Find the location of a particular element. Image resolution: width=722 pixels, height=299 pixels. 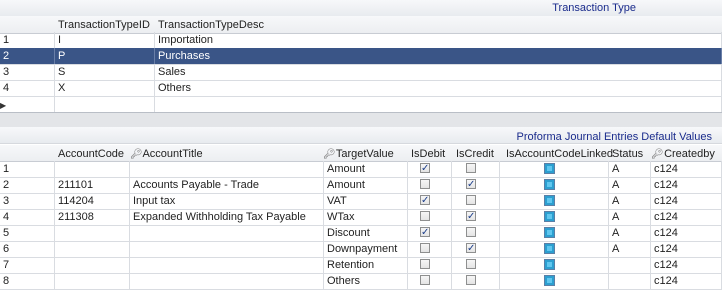

column-header-transactiontypedesc: TransactionTypeDesc is located at coordinates (211, 25).